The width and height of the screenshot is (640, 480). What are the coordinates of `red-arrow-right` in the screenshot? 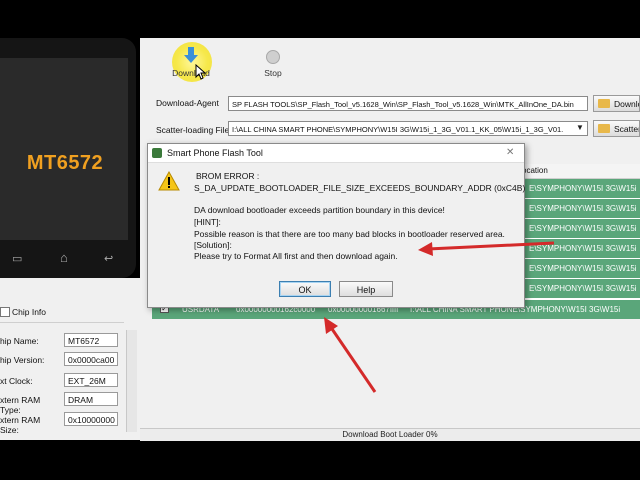 It's located at (486, 248).